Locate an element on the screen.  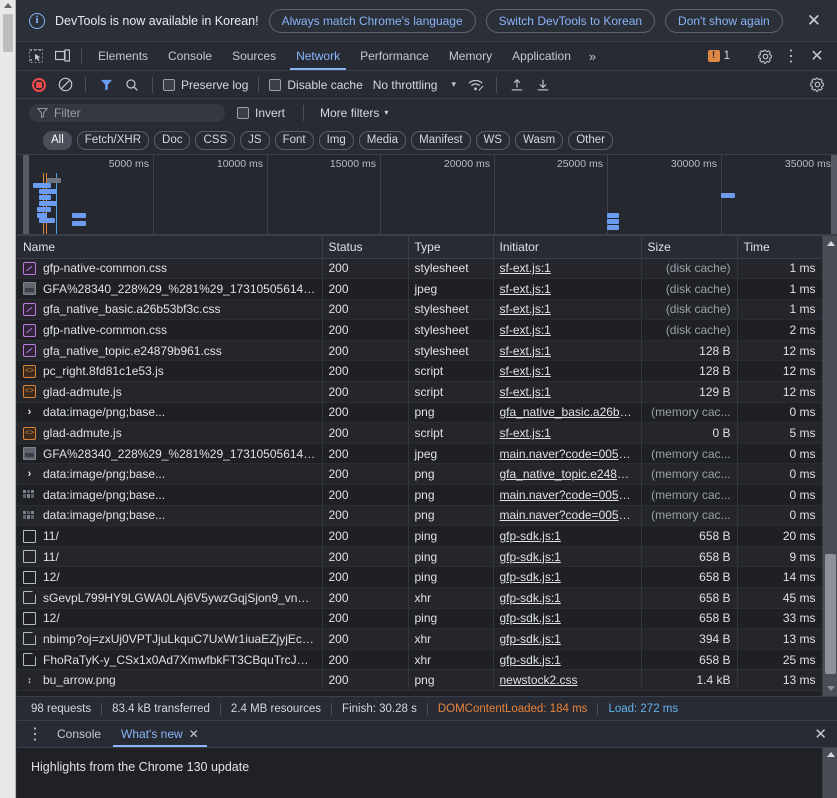
drawer-tab-console: Console is located at coordinates (79, 734).